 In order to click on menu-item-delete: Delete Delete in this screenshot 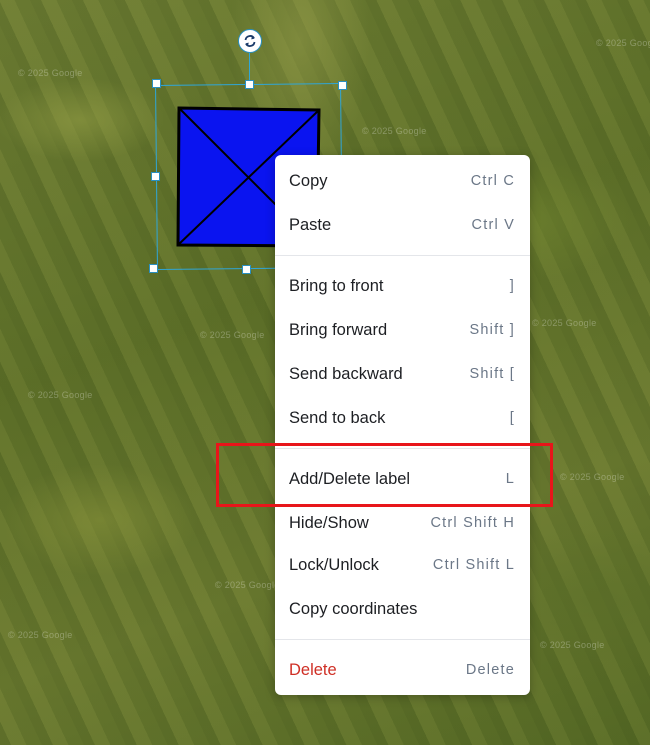, I will do `click(402, 670)`.